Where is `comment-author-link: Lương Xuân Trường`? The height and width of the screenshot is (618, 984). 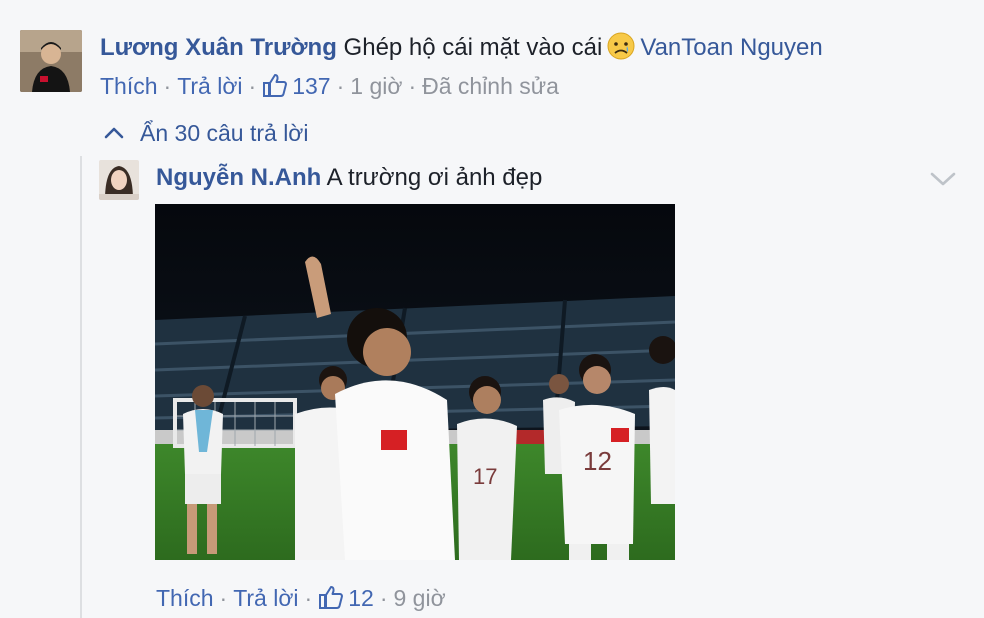
comment-author-link: Lương Xuân Trường is located at coordinates (218, 47).